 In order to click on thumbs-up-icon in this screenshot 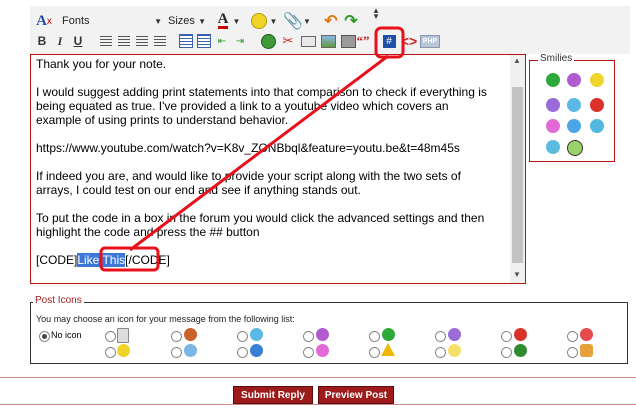, I will do `click(586, 350)`.